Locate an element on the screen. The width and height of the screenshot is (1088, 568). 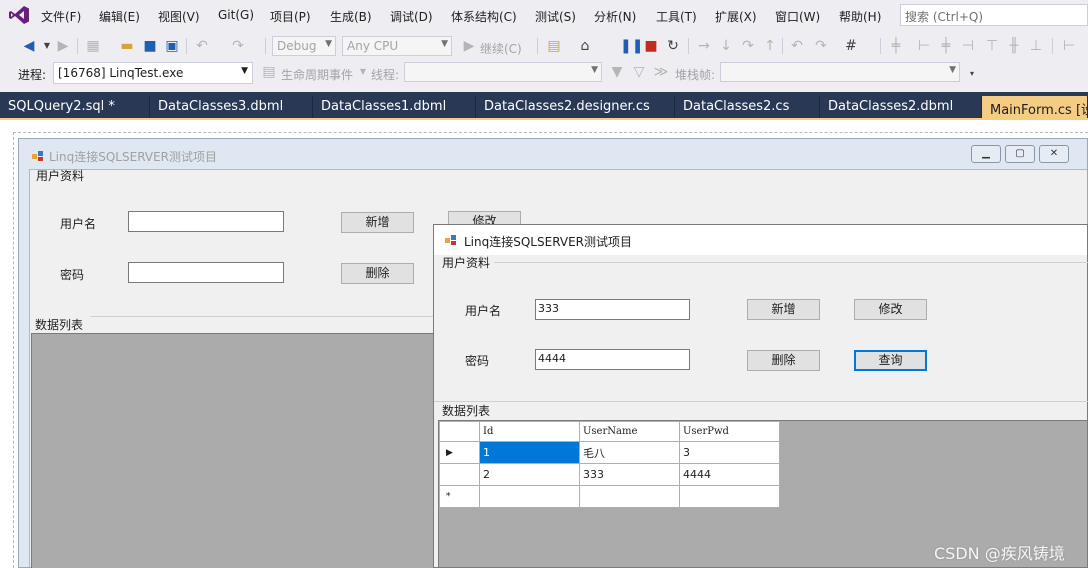
minimize-icon: ▁ is located at coordinates (986, 154).